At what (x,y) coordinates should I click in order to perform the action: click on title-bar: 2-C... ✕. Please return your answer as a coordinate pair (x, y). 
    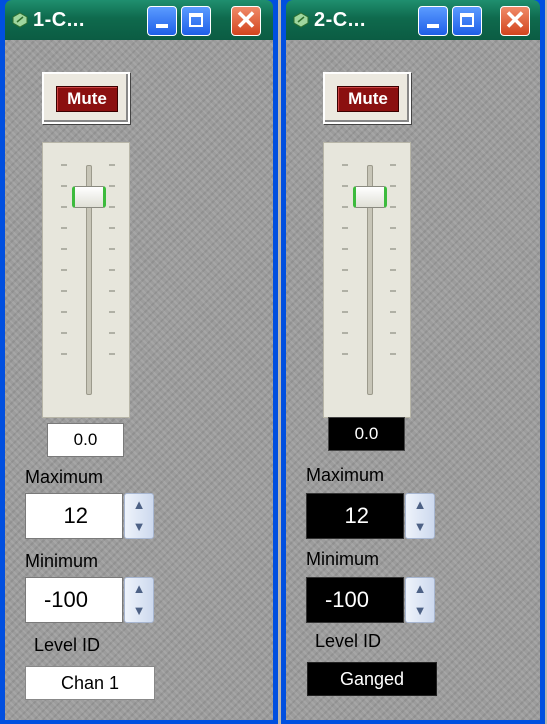
    Looking at the image, I should click on (413, 20).